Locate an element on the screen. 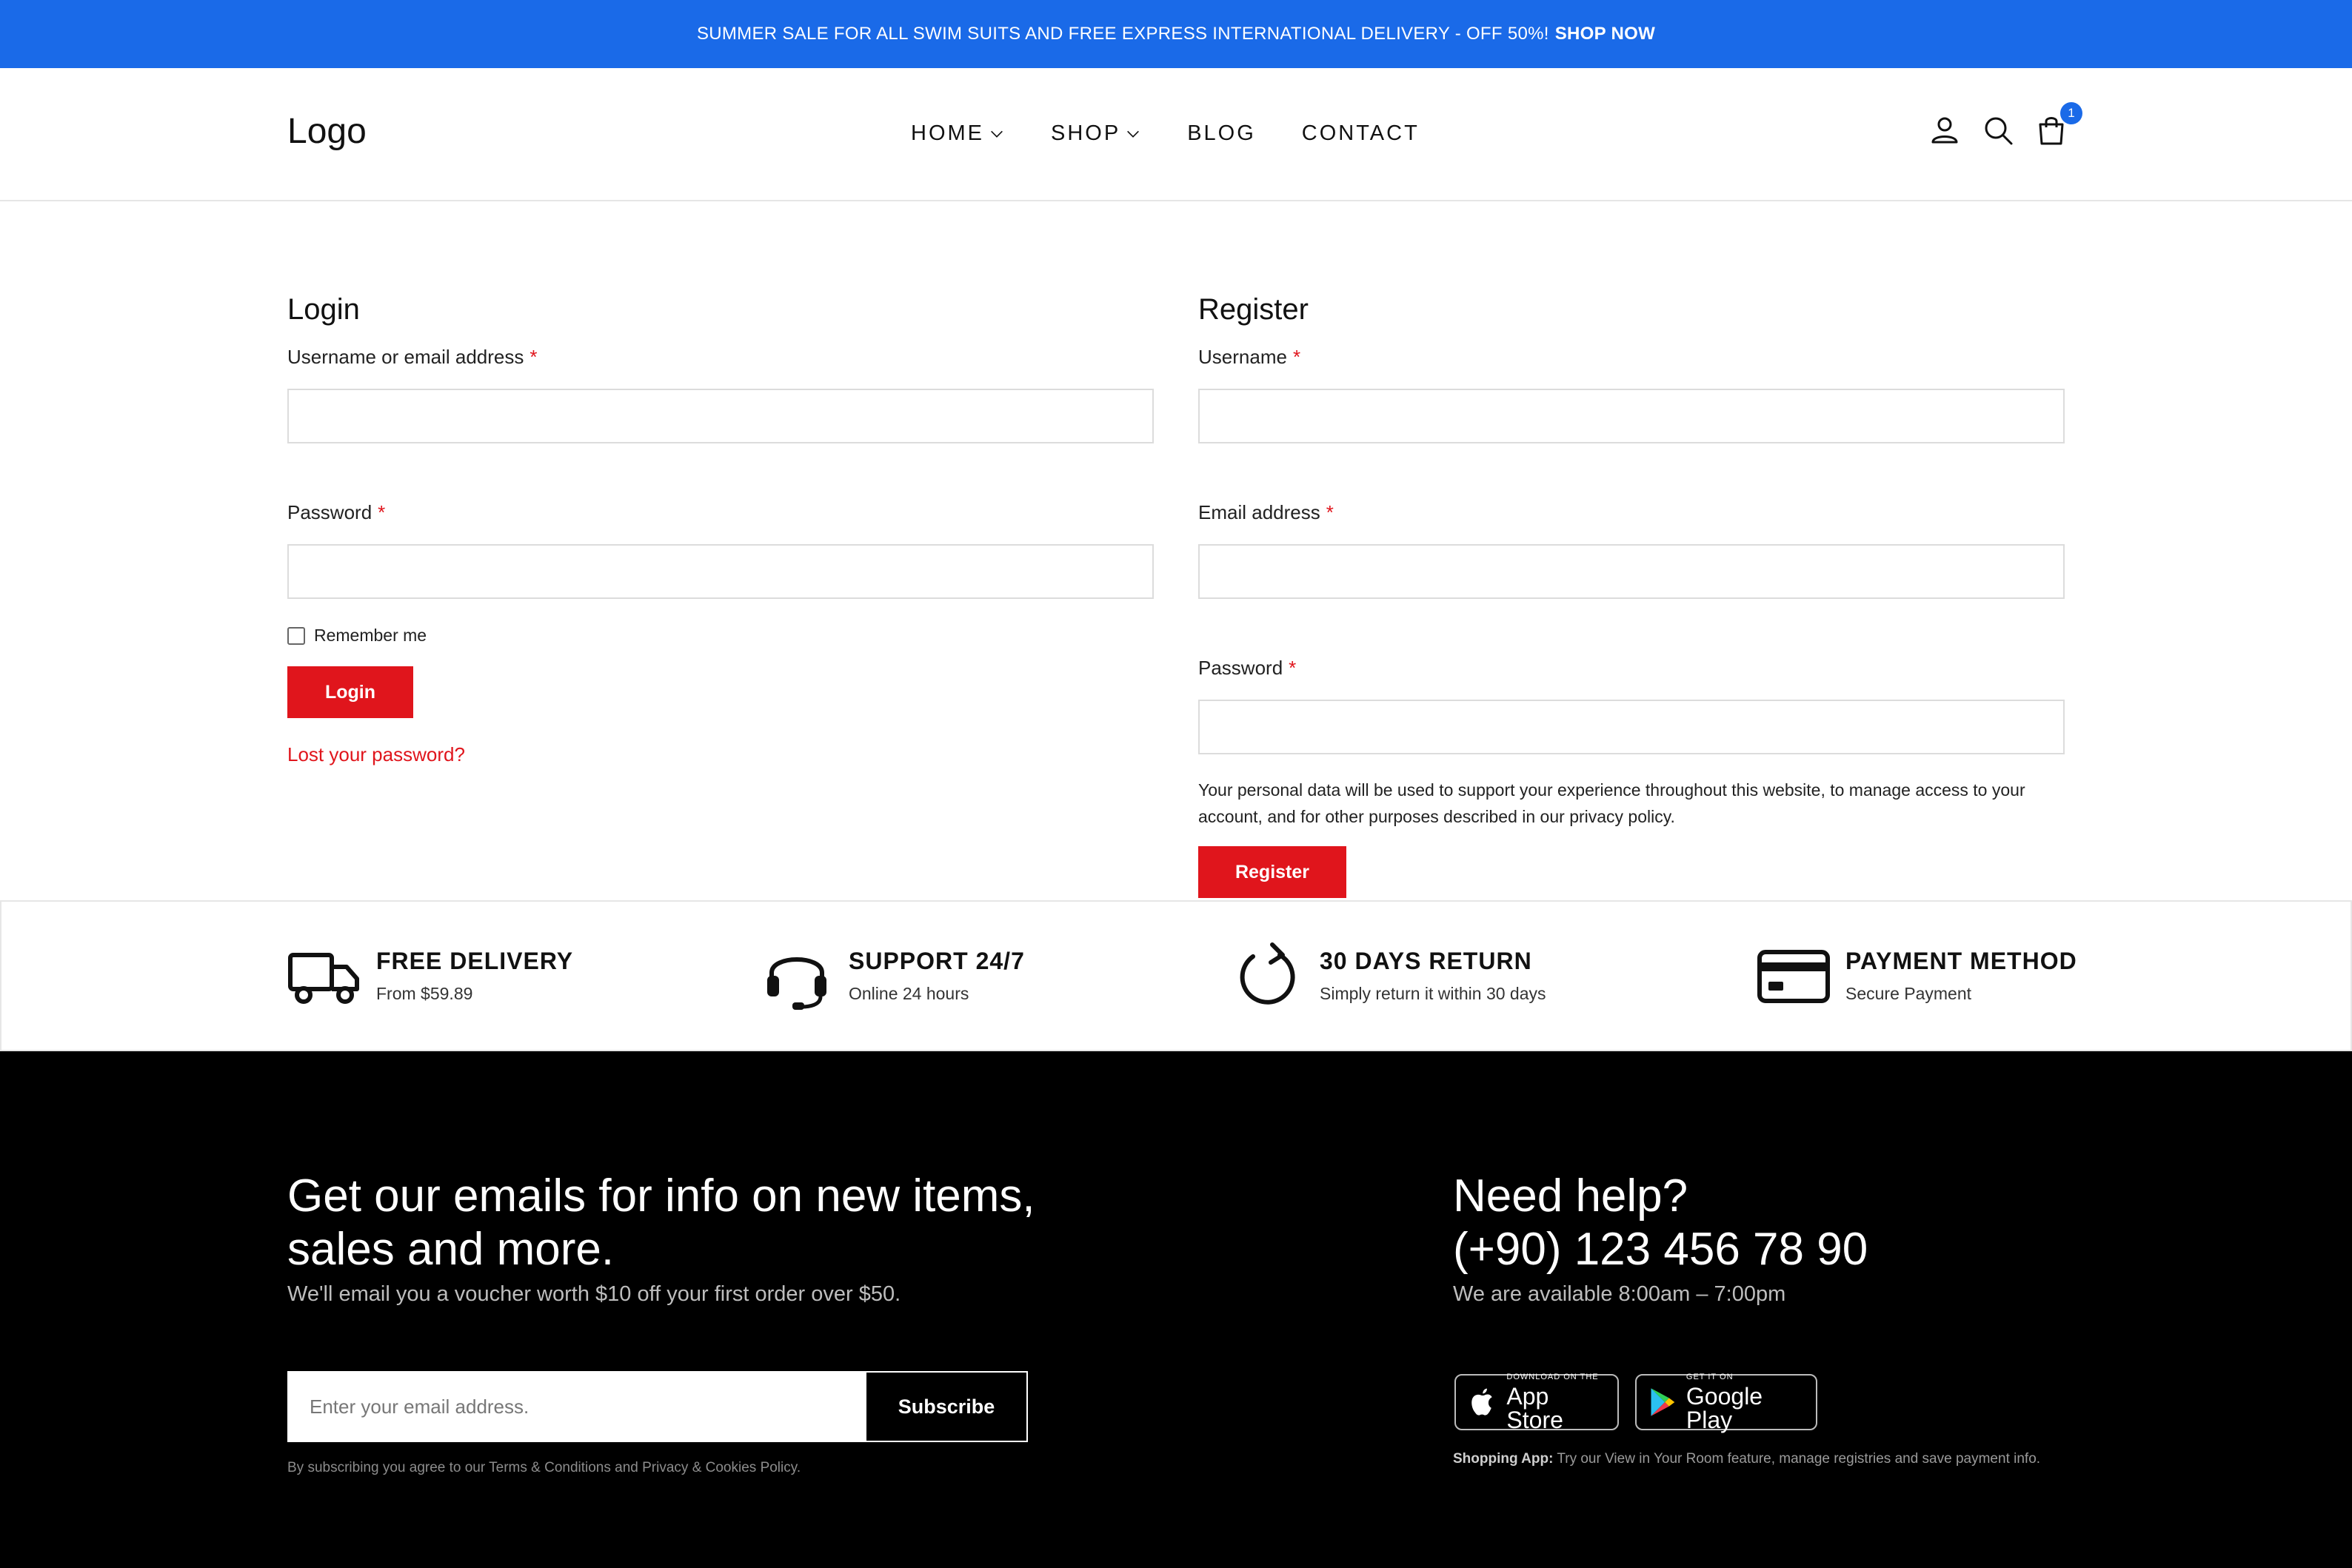 The height and width of the screenshot is (1568, 2352). google-play-icon is located at coordinates (1663, 1402).